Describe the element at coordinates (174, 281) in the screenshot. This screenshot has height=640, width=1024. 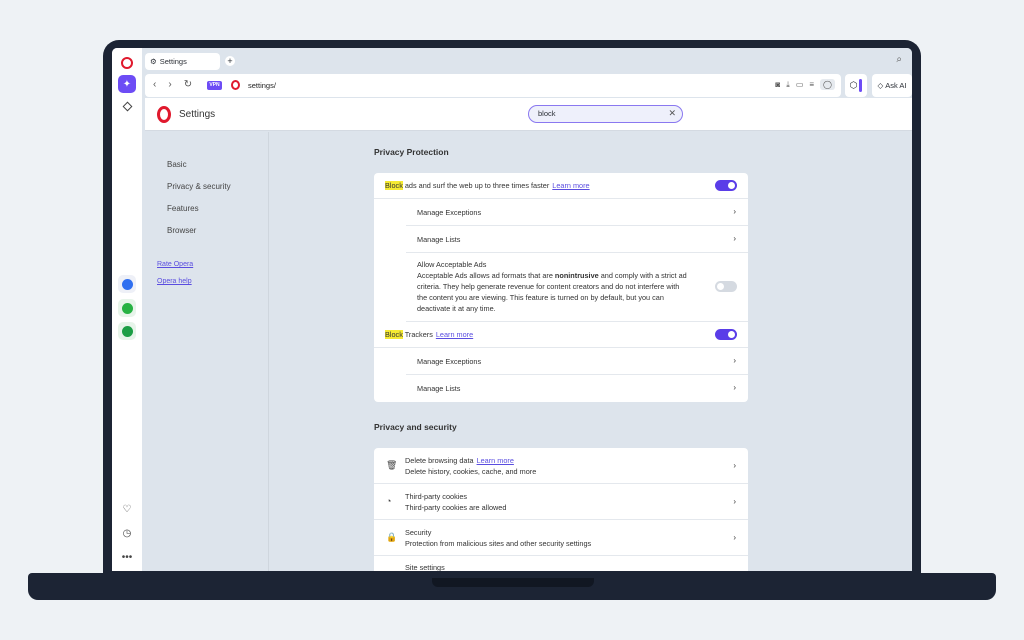
I see `opera-help-link: Opera help` at that location.